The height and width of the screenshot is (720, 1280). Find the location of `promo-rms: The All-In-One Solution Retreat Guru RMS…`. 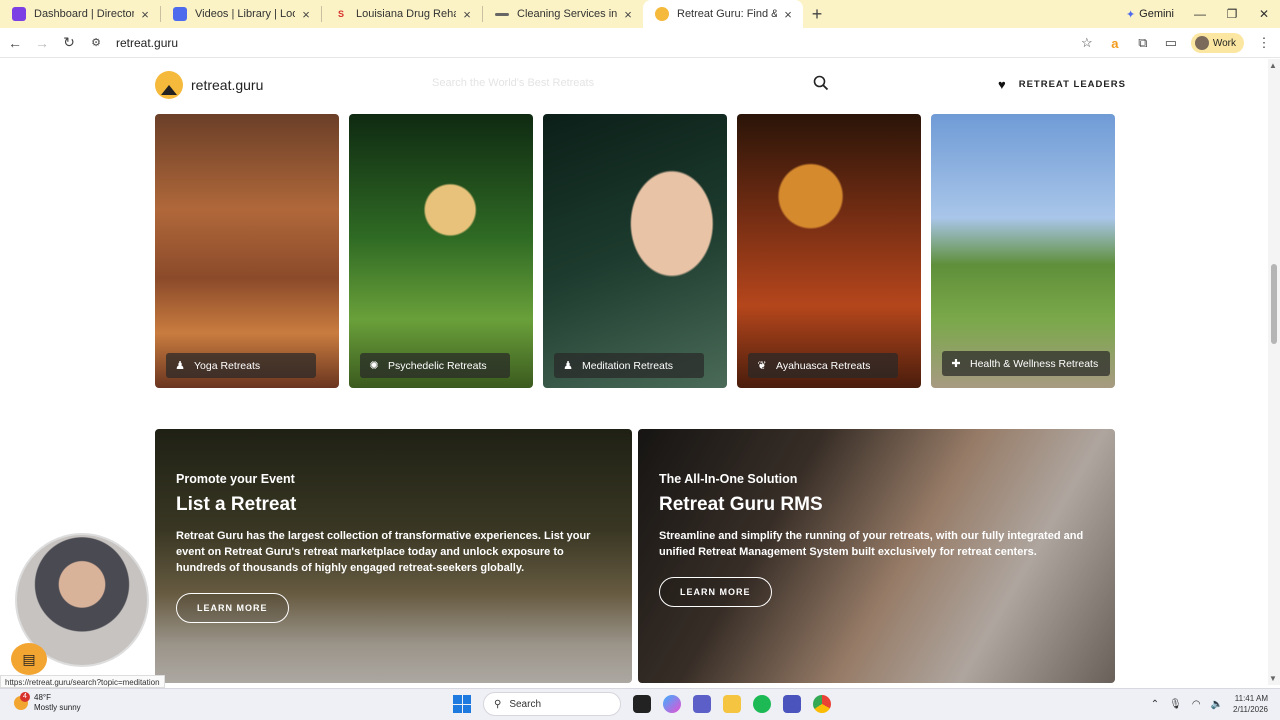

promo-rms: The All-In-One Solution Retreat Guru RMS… is located at coordinates (876, 556).